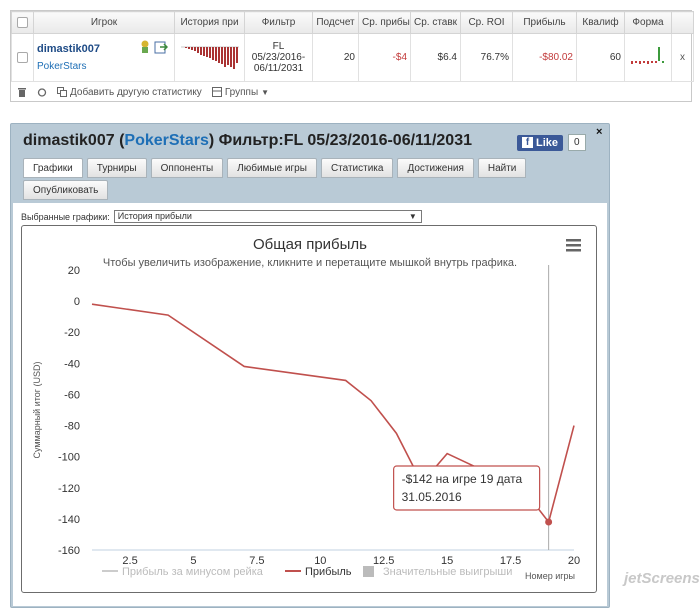 This screenshot has height=614, width=700. Describe the element at coordinates (116, 168) in the screenshot. I see `tab-tournaments: Турниры` at that location.